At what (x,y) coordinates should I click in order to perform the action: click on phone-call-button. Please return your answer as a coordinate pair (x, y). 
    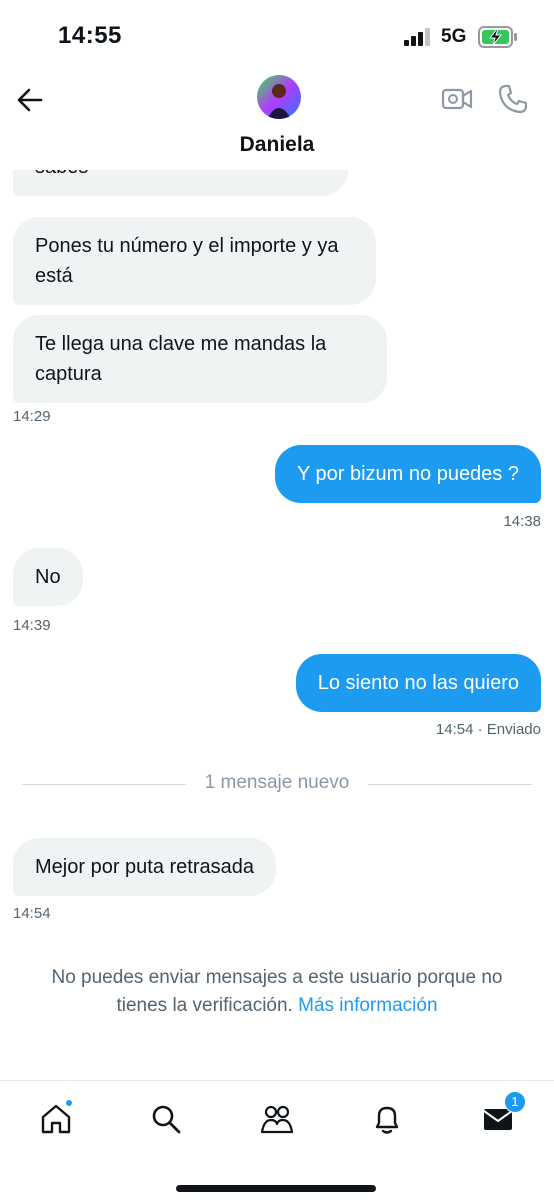
    Looking at the image, I should click on (513, 99).